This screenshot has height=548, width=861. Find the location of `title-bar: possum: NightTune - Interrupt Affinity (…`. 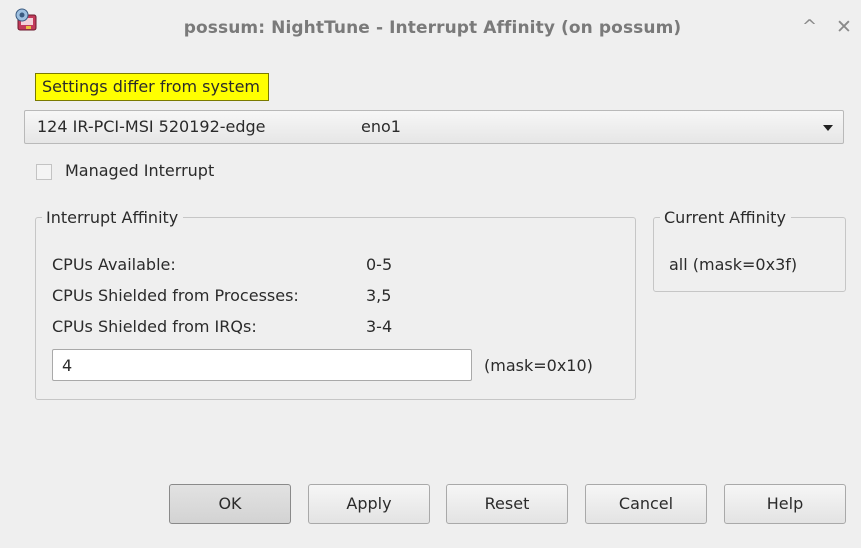

title-bar: possum: NightTune - Interrupt Affinity (… is located at coordinates (430, 31).